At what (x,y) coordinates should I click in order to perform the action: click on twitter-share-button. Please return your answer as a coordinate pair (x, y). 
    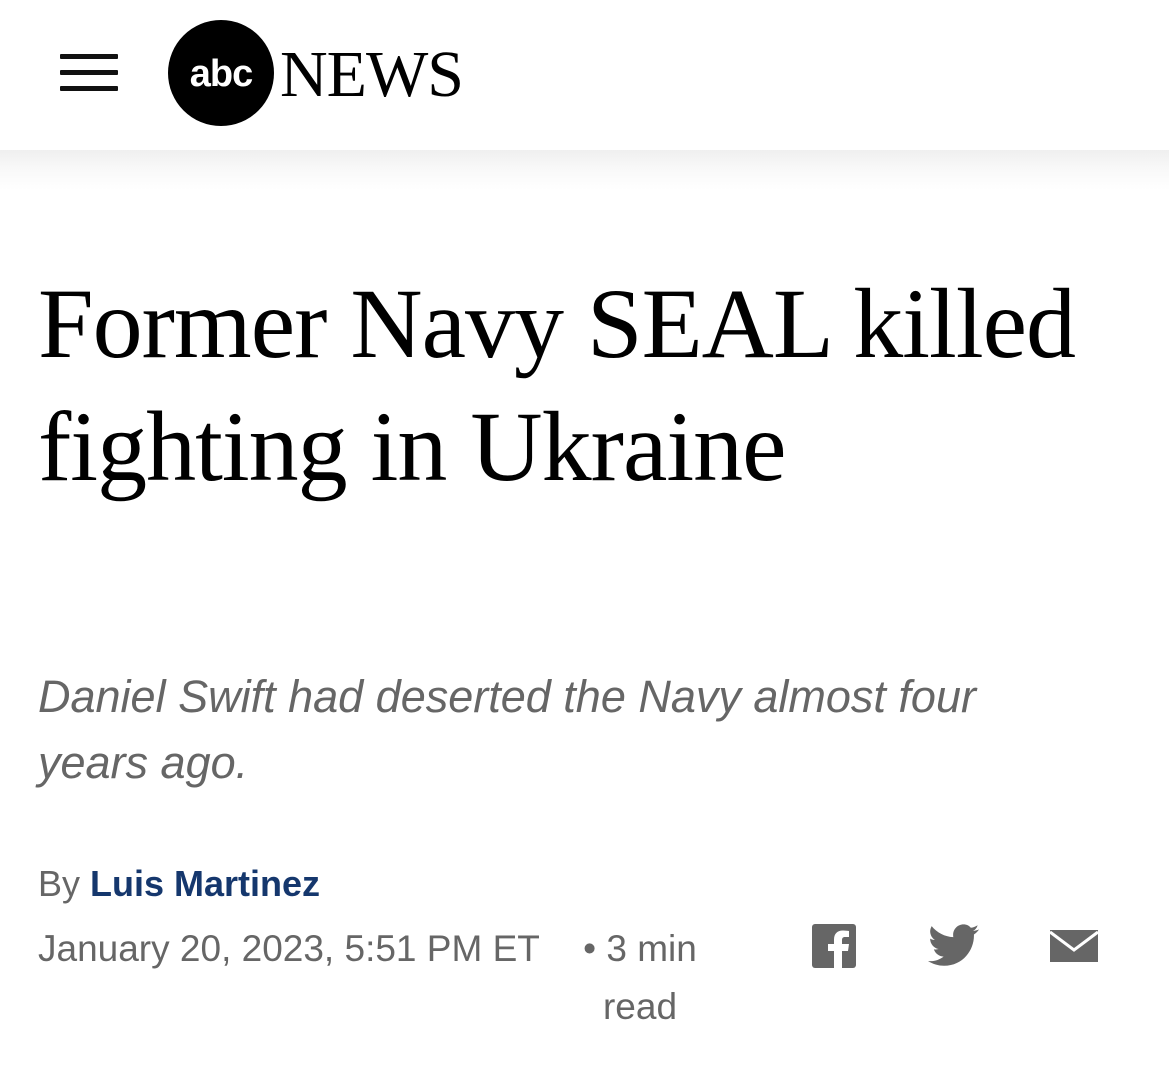
    Looking at the image, I should click on (954, 946).